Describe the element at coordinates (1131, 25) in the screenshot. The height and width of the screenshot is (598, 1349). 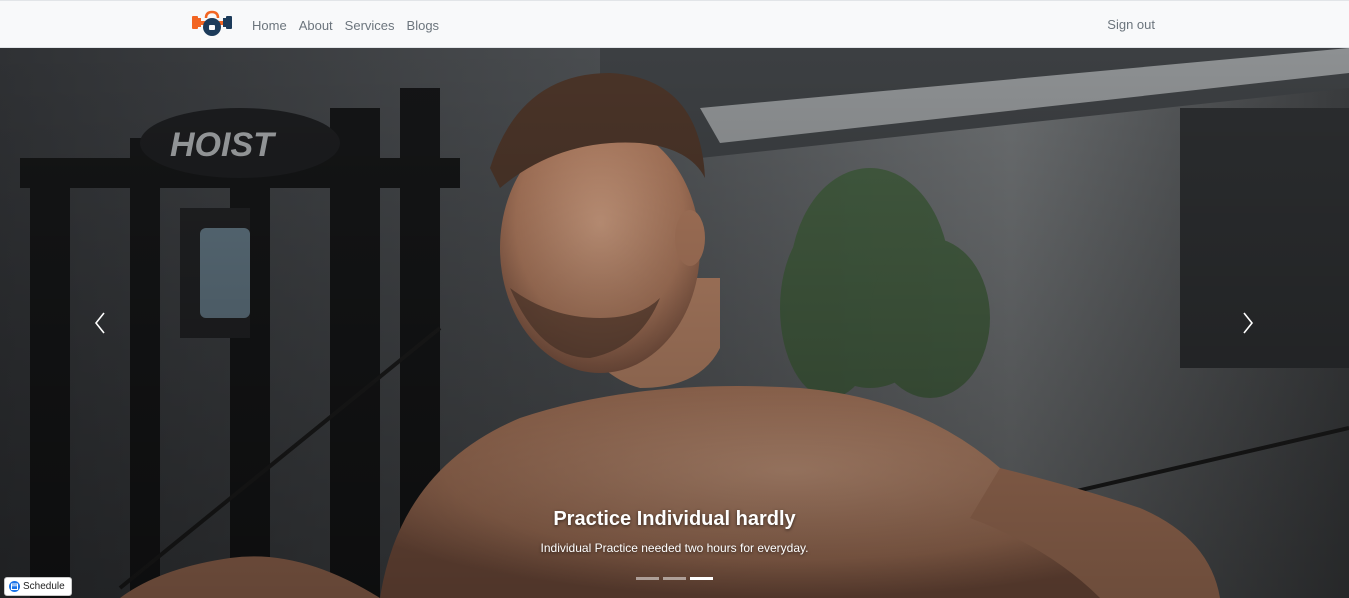
I see `sign-out-link: Sign out` at that location.